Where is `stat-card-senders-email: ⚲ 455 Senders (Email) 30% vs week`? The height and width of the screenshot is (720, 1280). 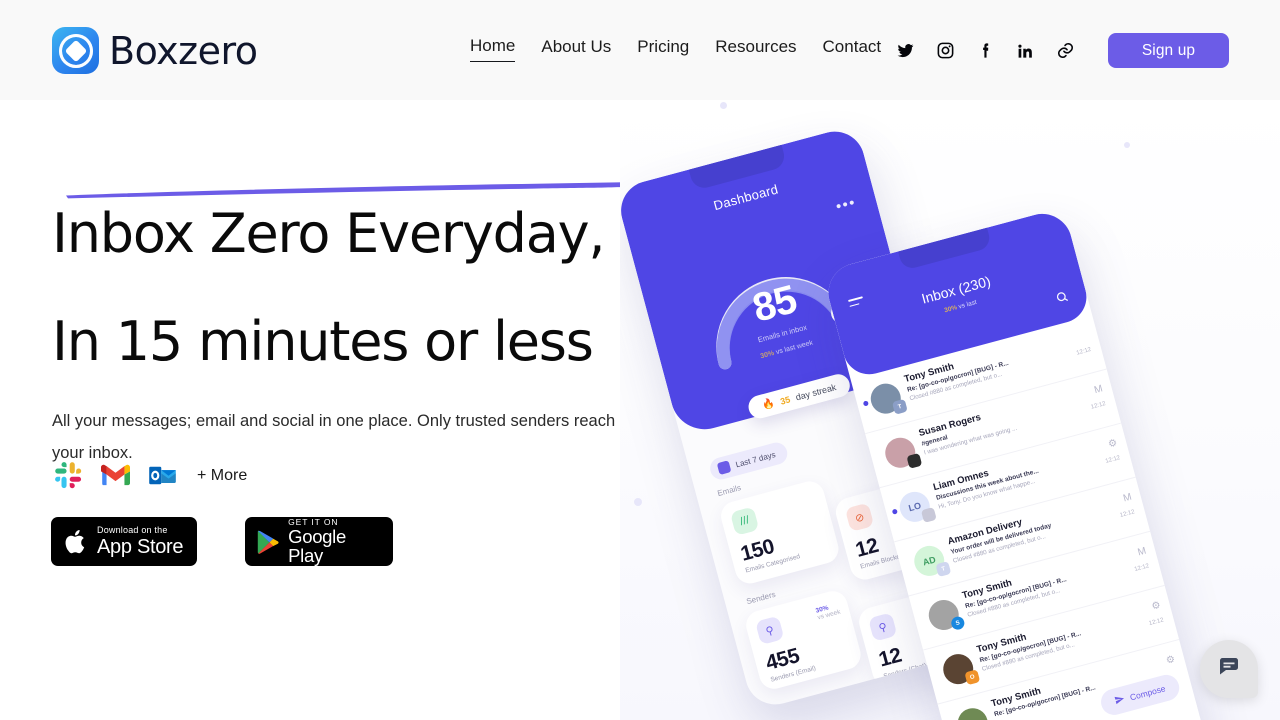
stat-card-senders-email: ⚲ 455 Senders (Email) 30% vs week is located at coordinates (803, 640).